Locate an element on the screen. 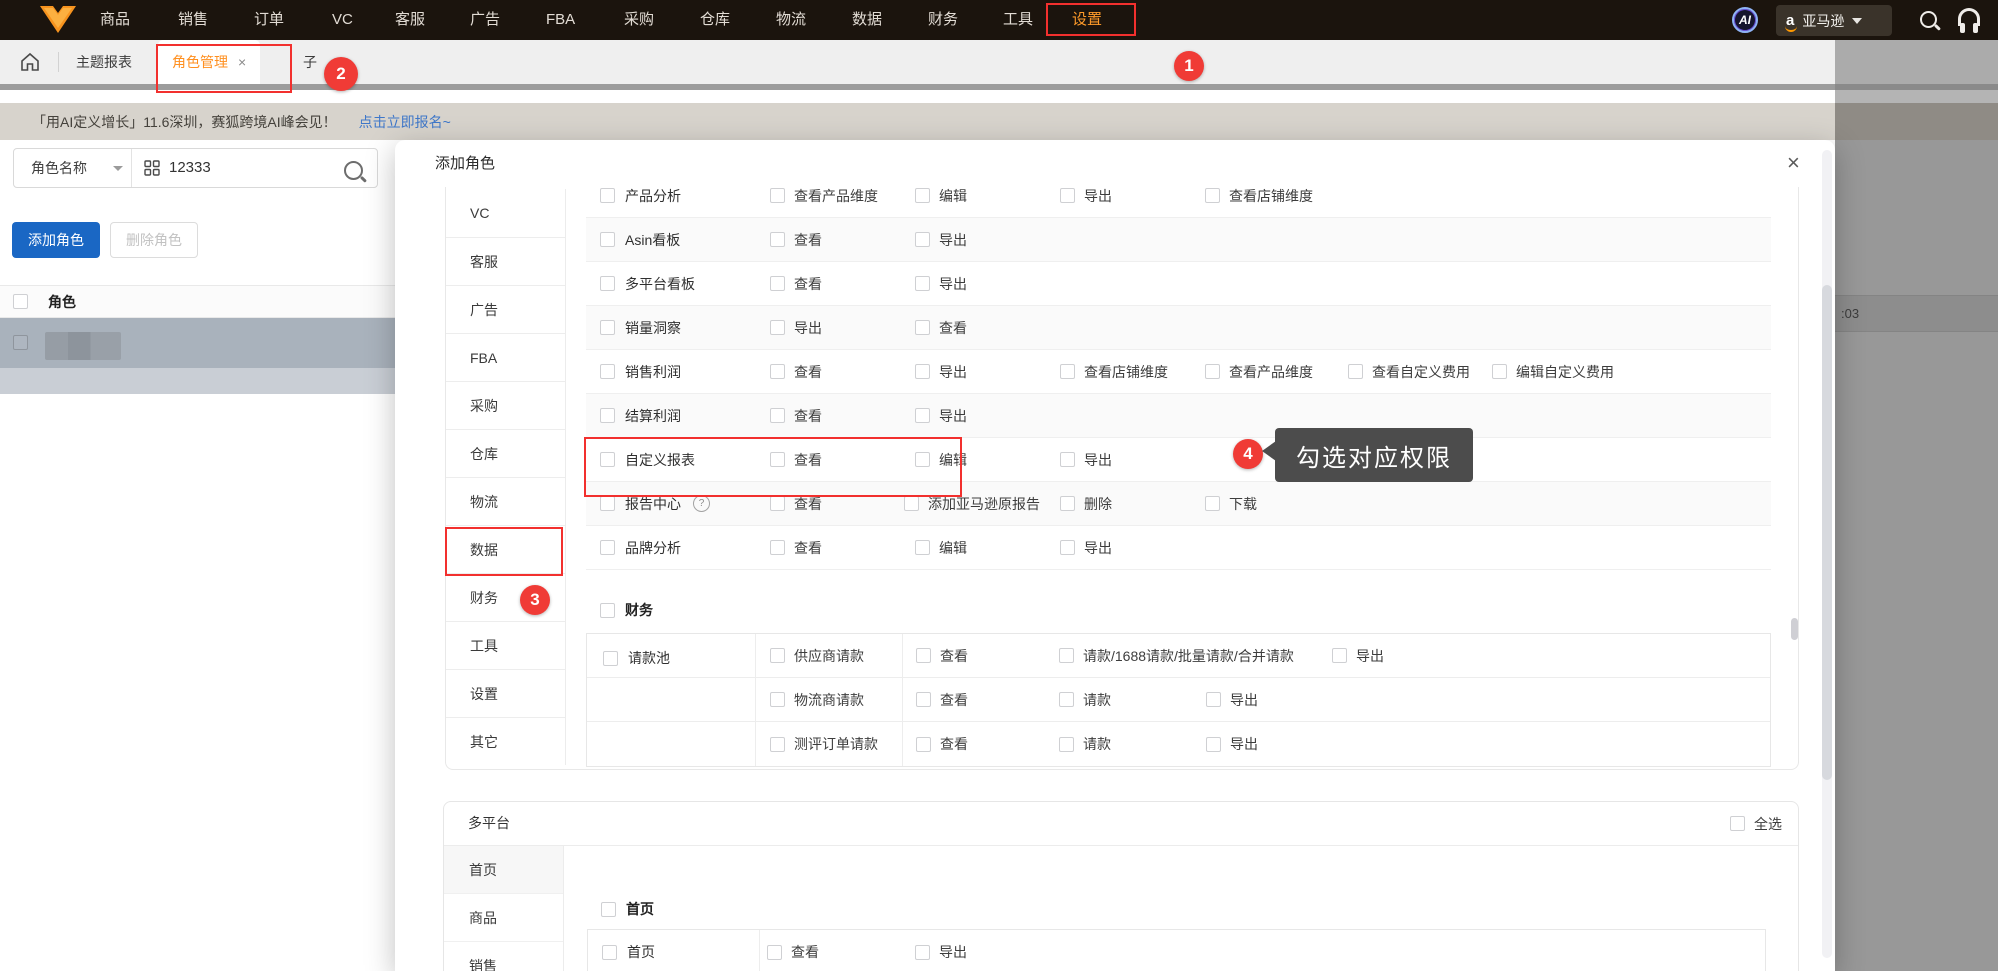  tab-role-management: 角色管理 × is located at coordinates (209, 62).